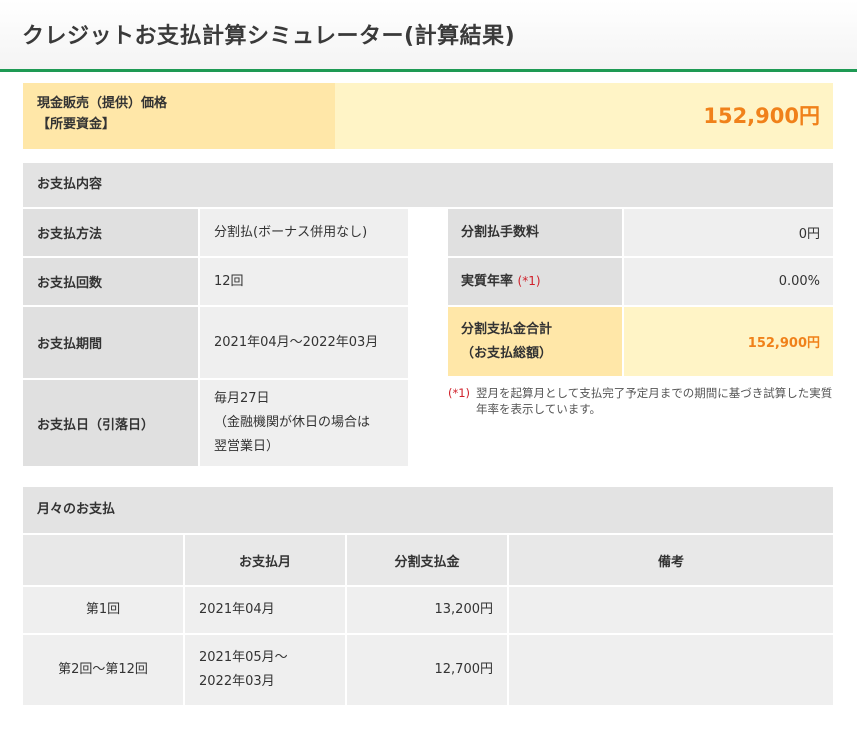 The image size is (857, 733). What do you see at coordinates (727, 342) in the screenshot?
I see `total-payment-value: 152,900円` at bounding box center [727, 342].